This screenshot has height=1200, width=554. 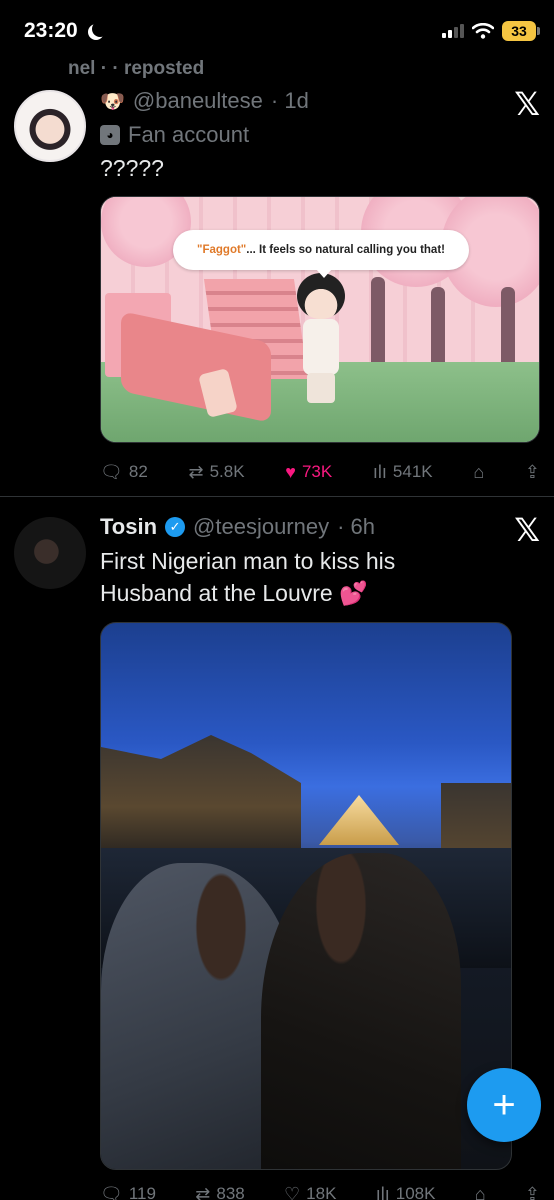 What do you see at coordinates (317, 471) in the screenshot?
I see `like-count: 73K` at bounding box center [317, 471].